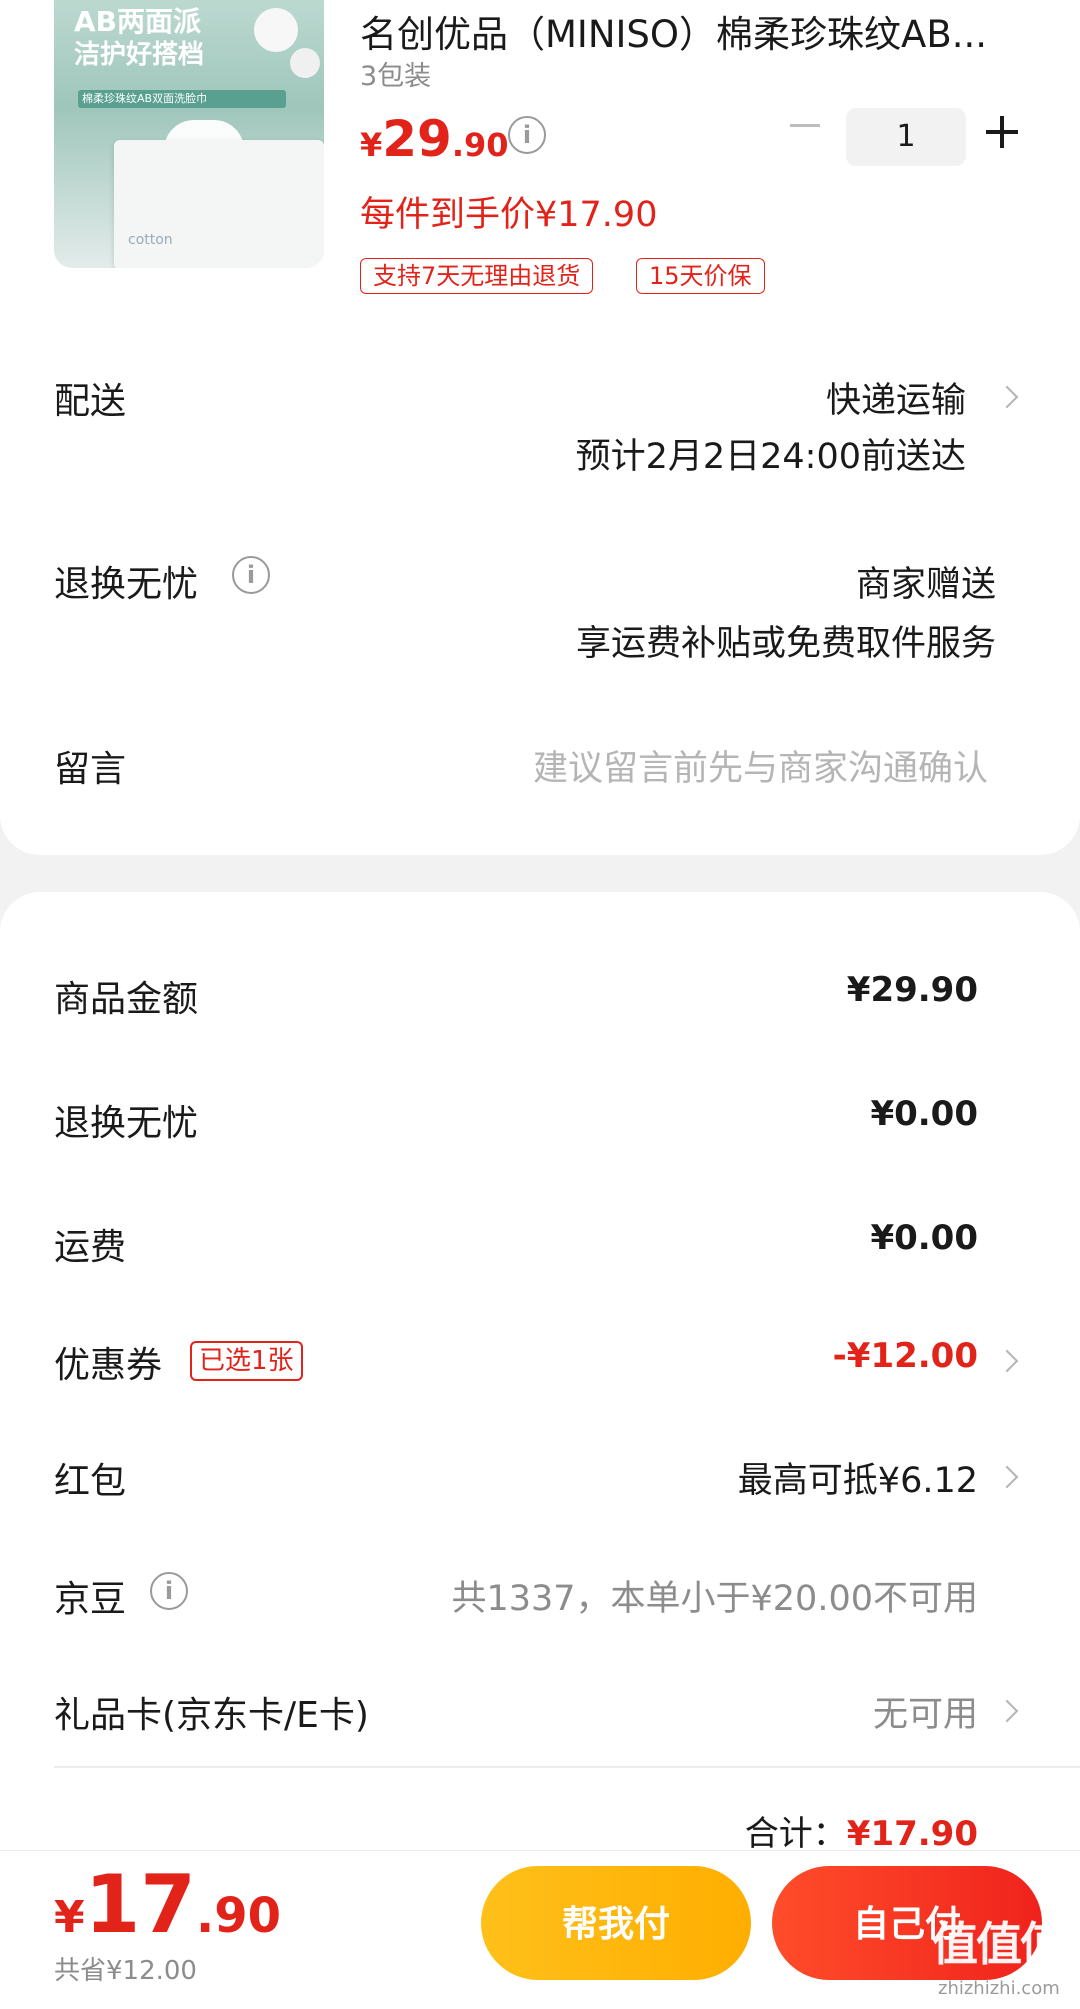  What do you see at coordinates (795, 1834) in the screenshot?
I see `total-label: 合计：` at bounding box center [795, 1834].